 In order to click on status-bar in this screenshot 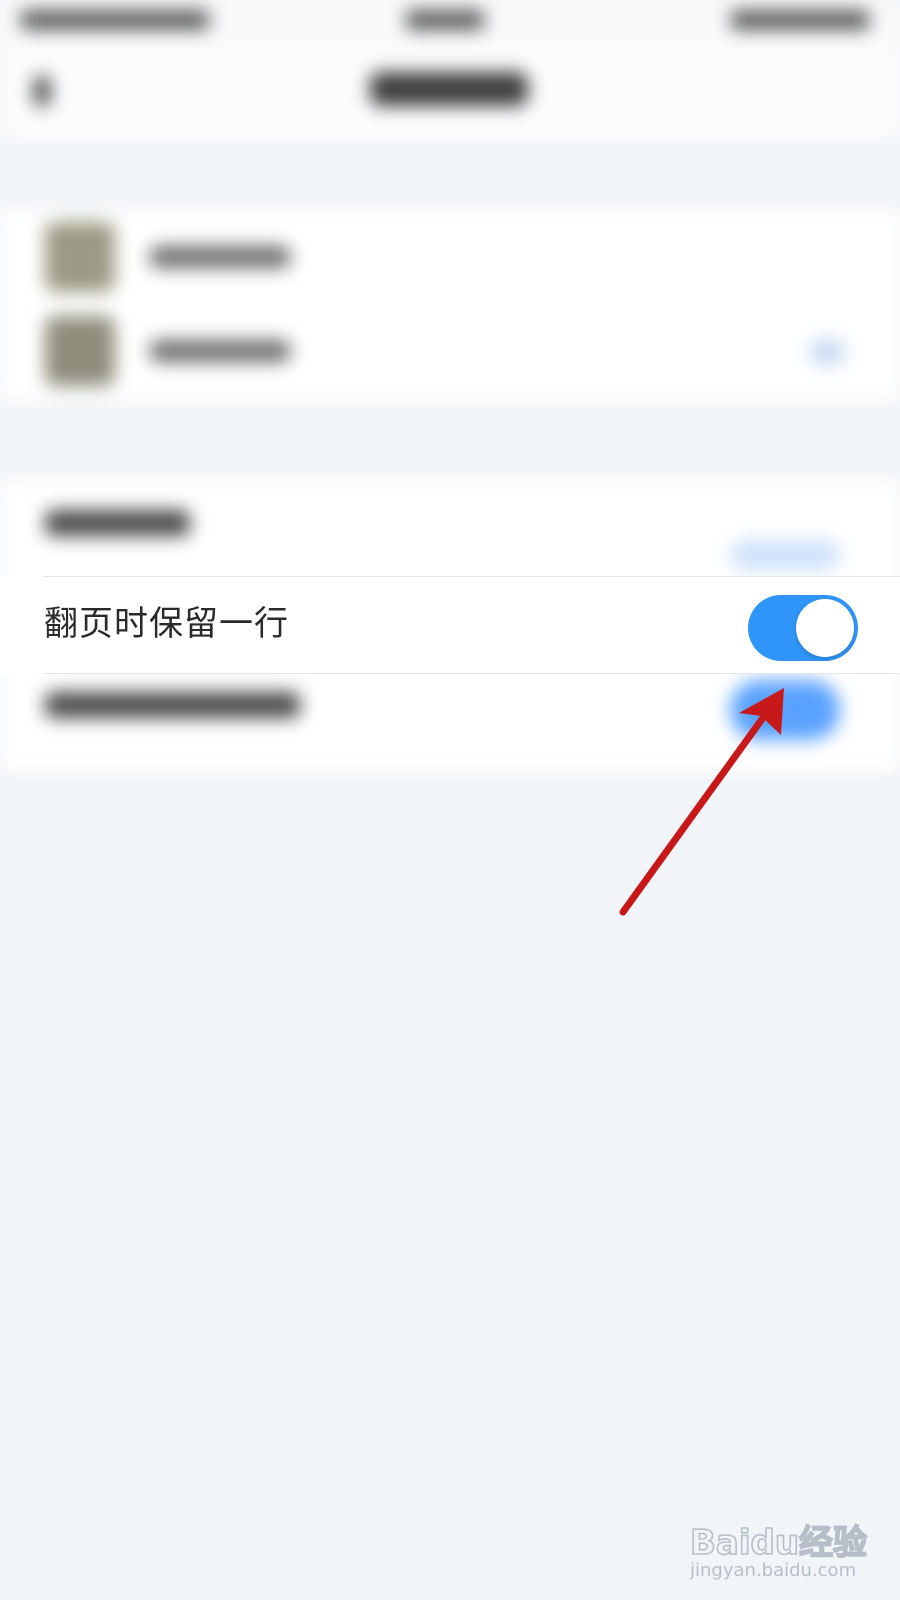, I will do `click(450, 25)`.